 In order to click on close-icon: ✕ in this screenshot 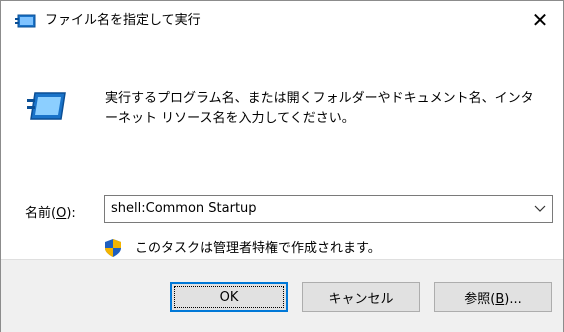, I will do `click(540, 20)`.